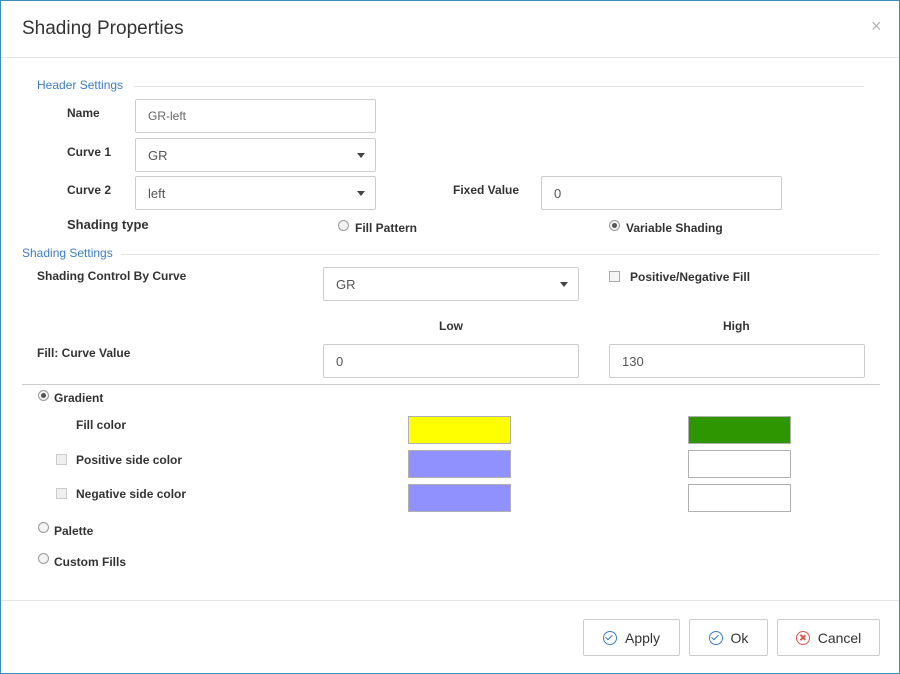 This screenshot has height=674, width=900. What do you see at coordinates (255, 155) in the screenshot?
I see `curve1-select: GR` at bounding box center [255, 155].